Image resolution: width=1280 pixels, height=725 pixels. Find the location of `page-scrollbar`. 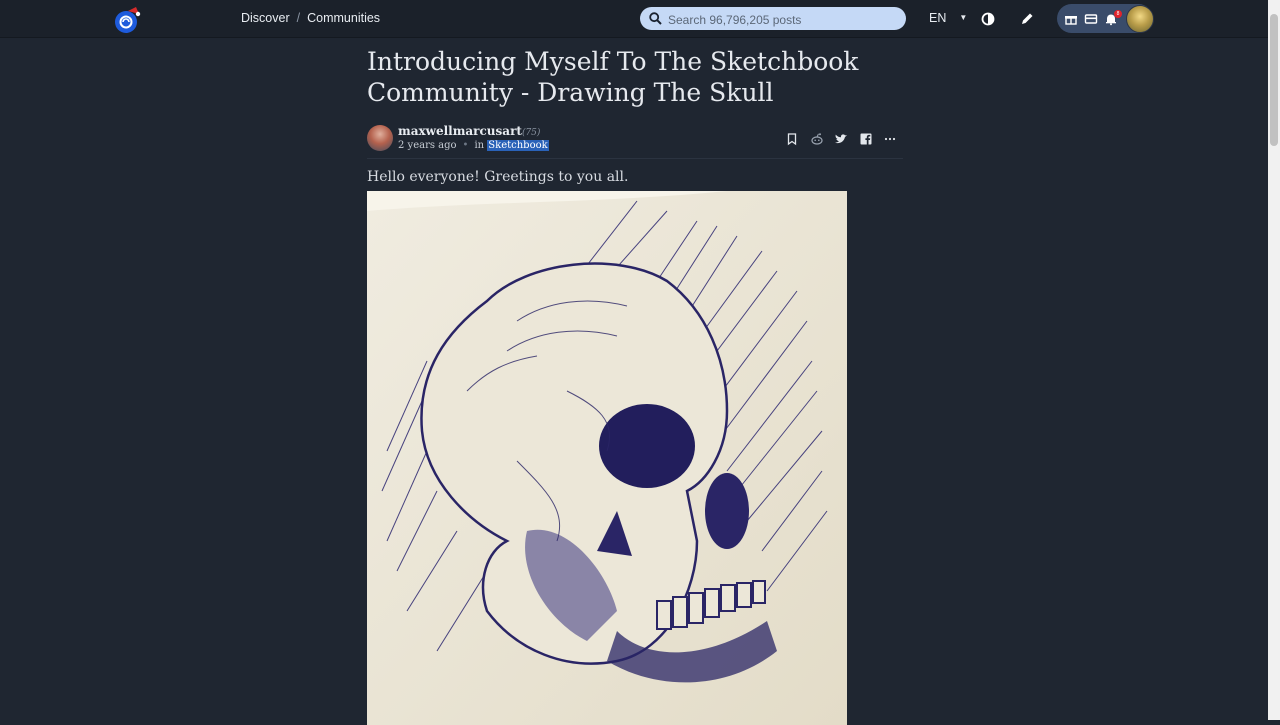

page-scrollbar is located at coordinates (1274, 360).